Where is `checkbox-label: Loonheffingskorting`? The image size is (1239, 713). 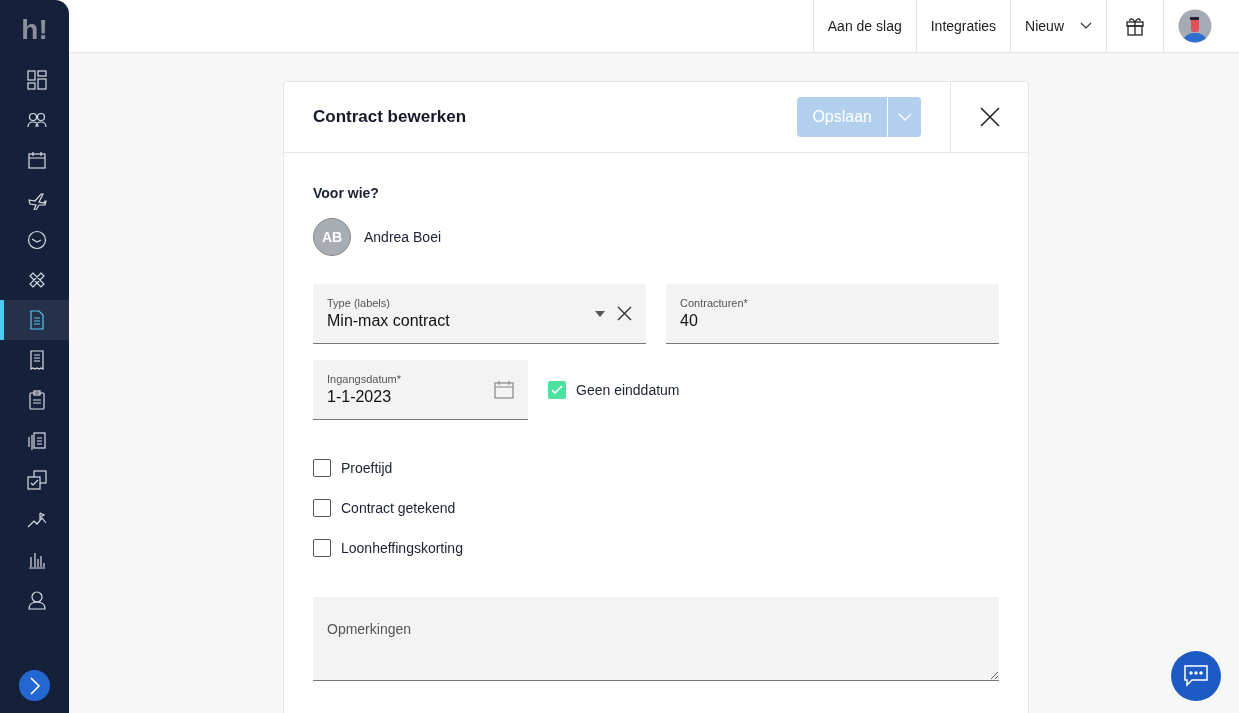 checkbox-label: Loonheffingskorting is located at coordinates (402, 548).